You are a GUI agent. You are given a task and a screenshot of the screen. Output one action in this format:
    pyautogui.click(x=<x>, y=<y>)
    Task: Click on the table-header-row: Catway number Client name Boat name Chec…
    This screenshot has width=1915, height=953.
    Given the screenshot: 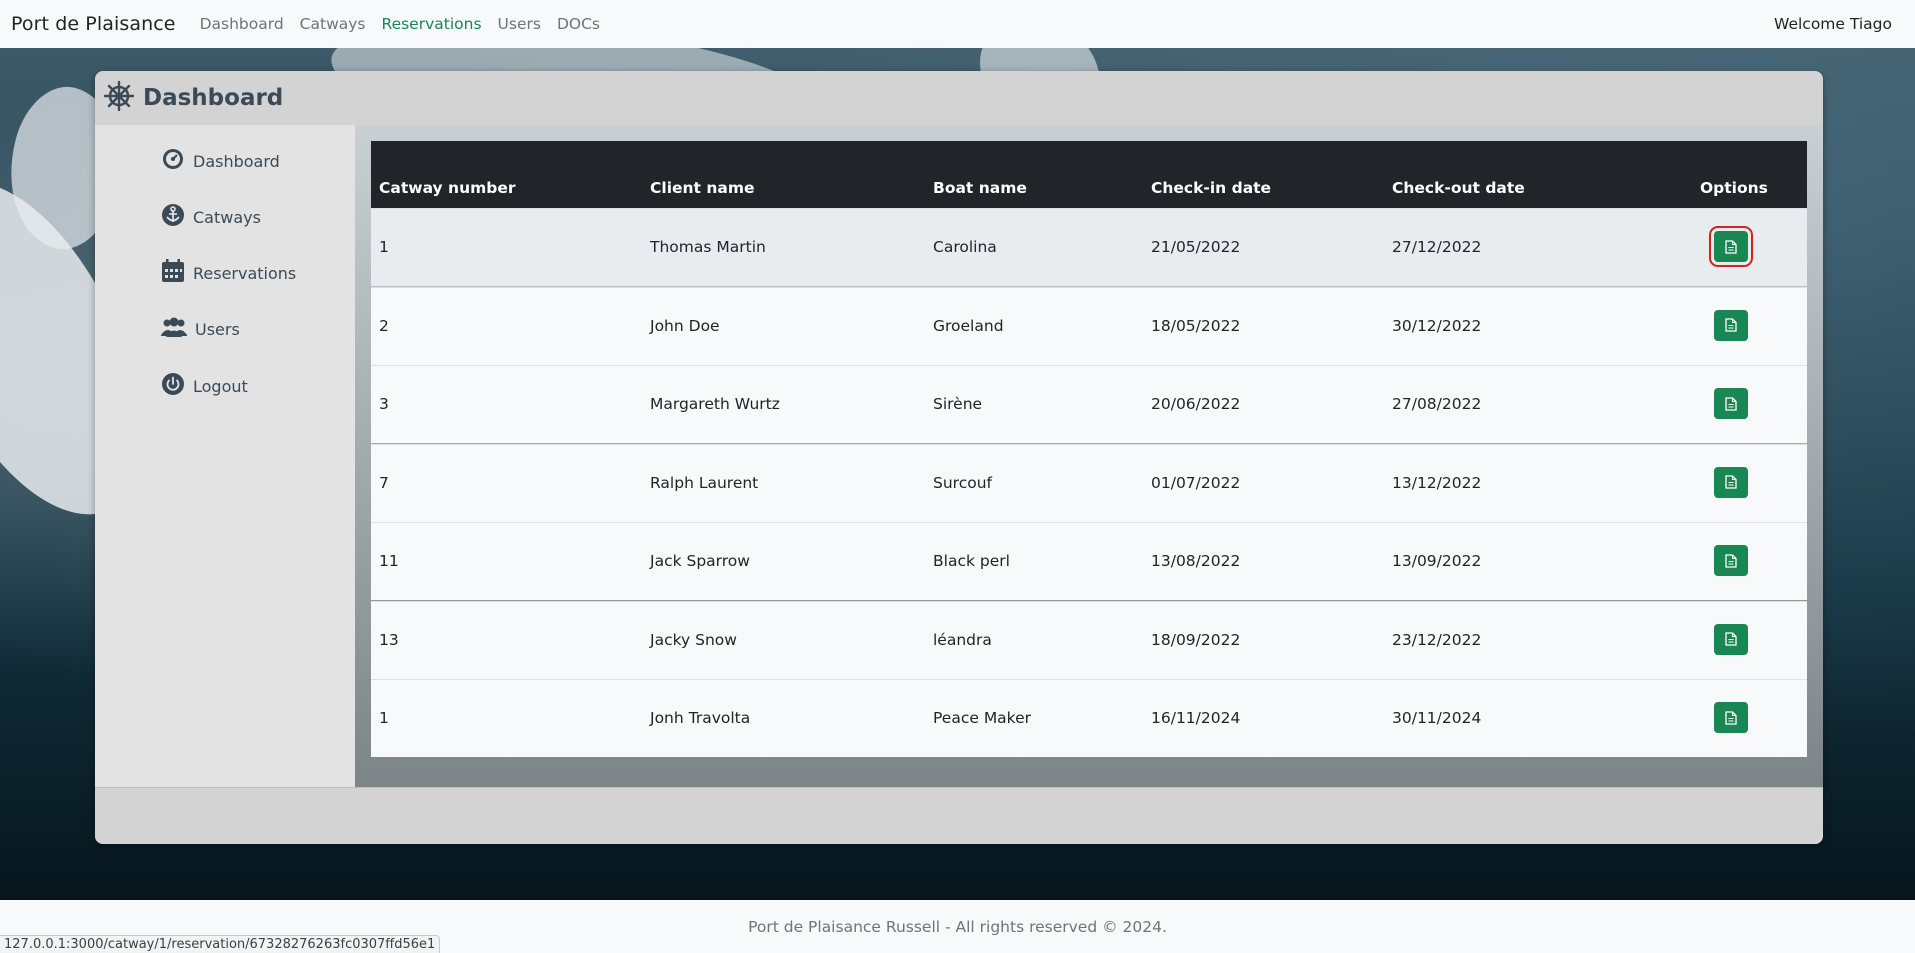 What is the action you would take?
    pyautogui.click(x=1089, y=174)
    